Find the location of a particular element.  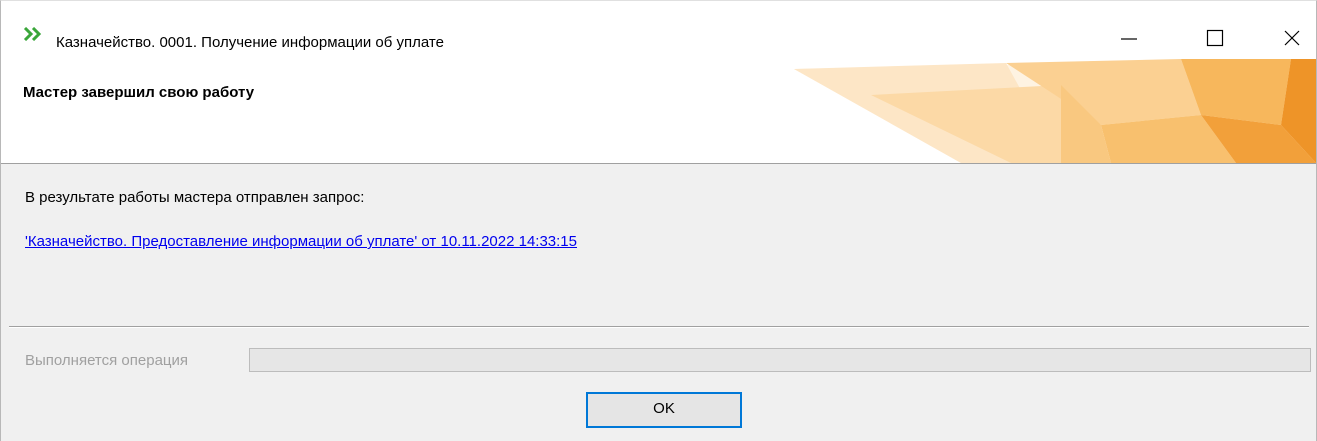

close-button is located at coordinates (1278, 28).